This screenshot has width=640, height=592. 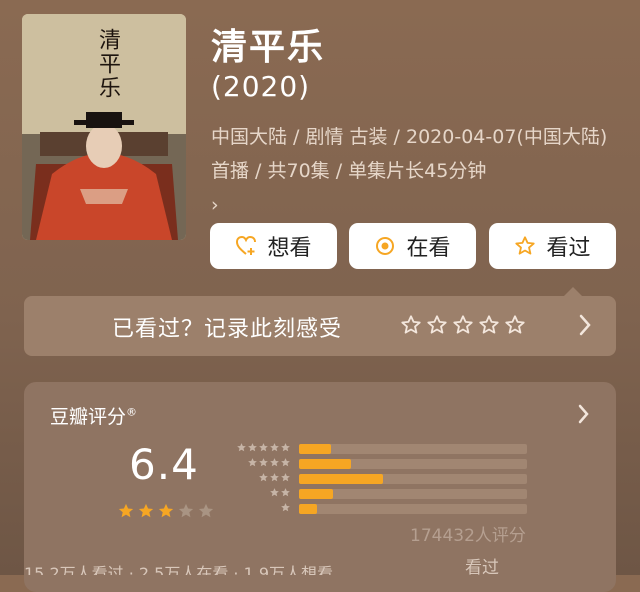 I want to click on want-label: 想看, so click(x=289, y=248).